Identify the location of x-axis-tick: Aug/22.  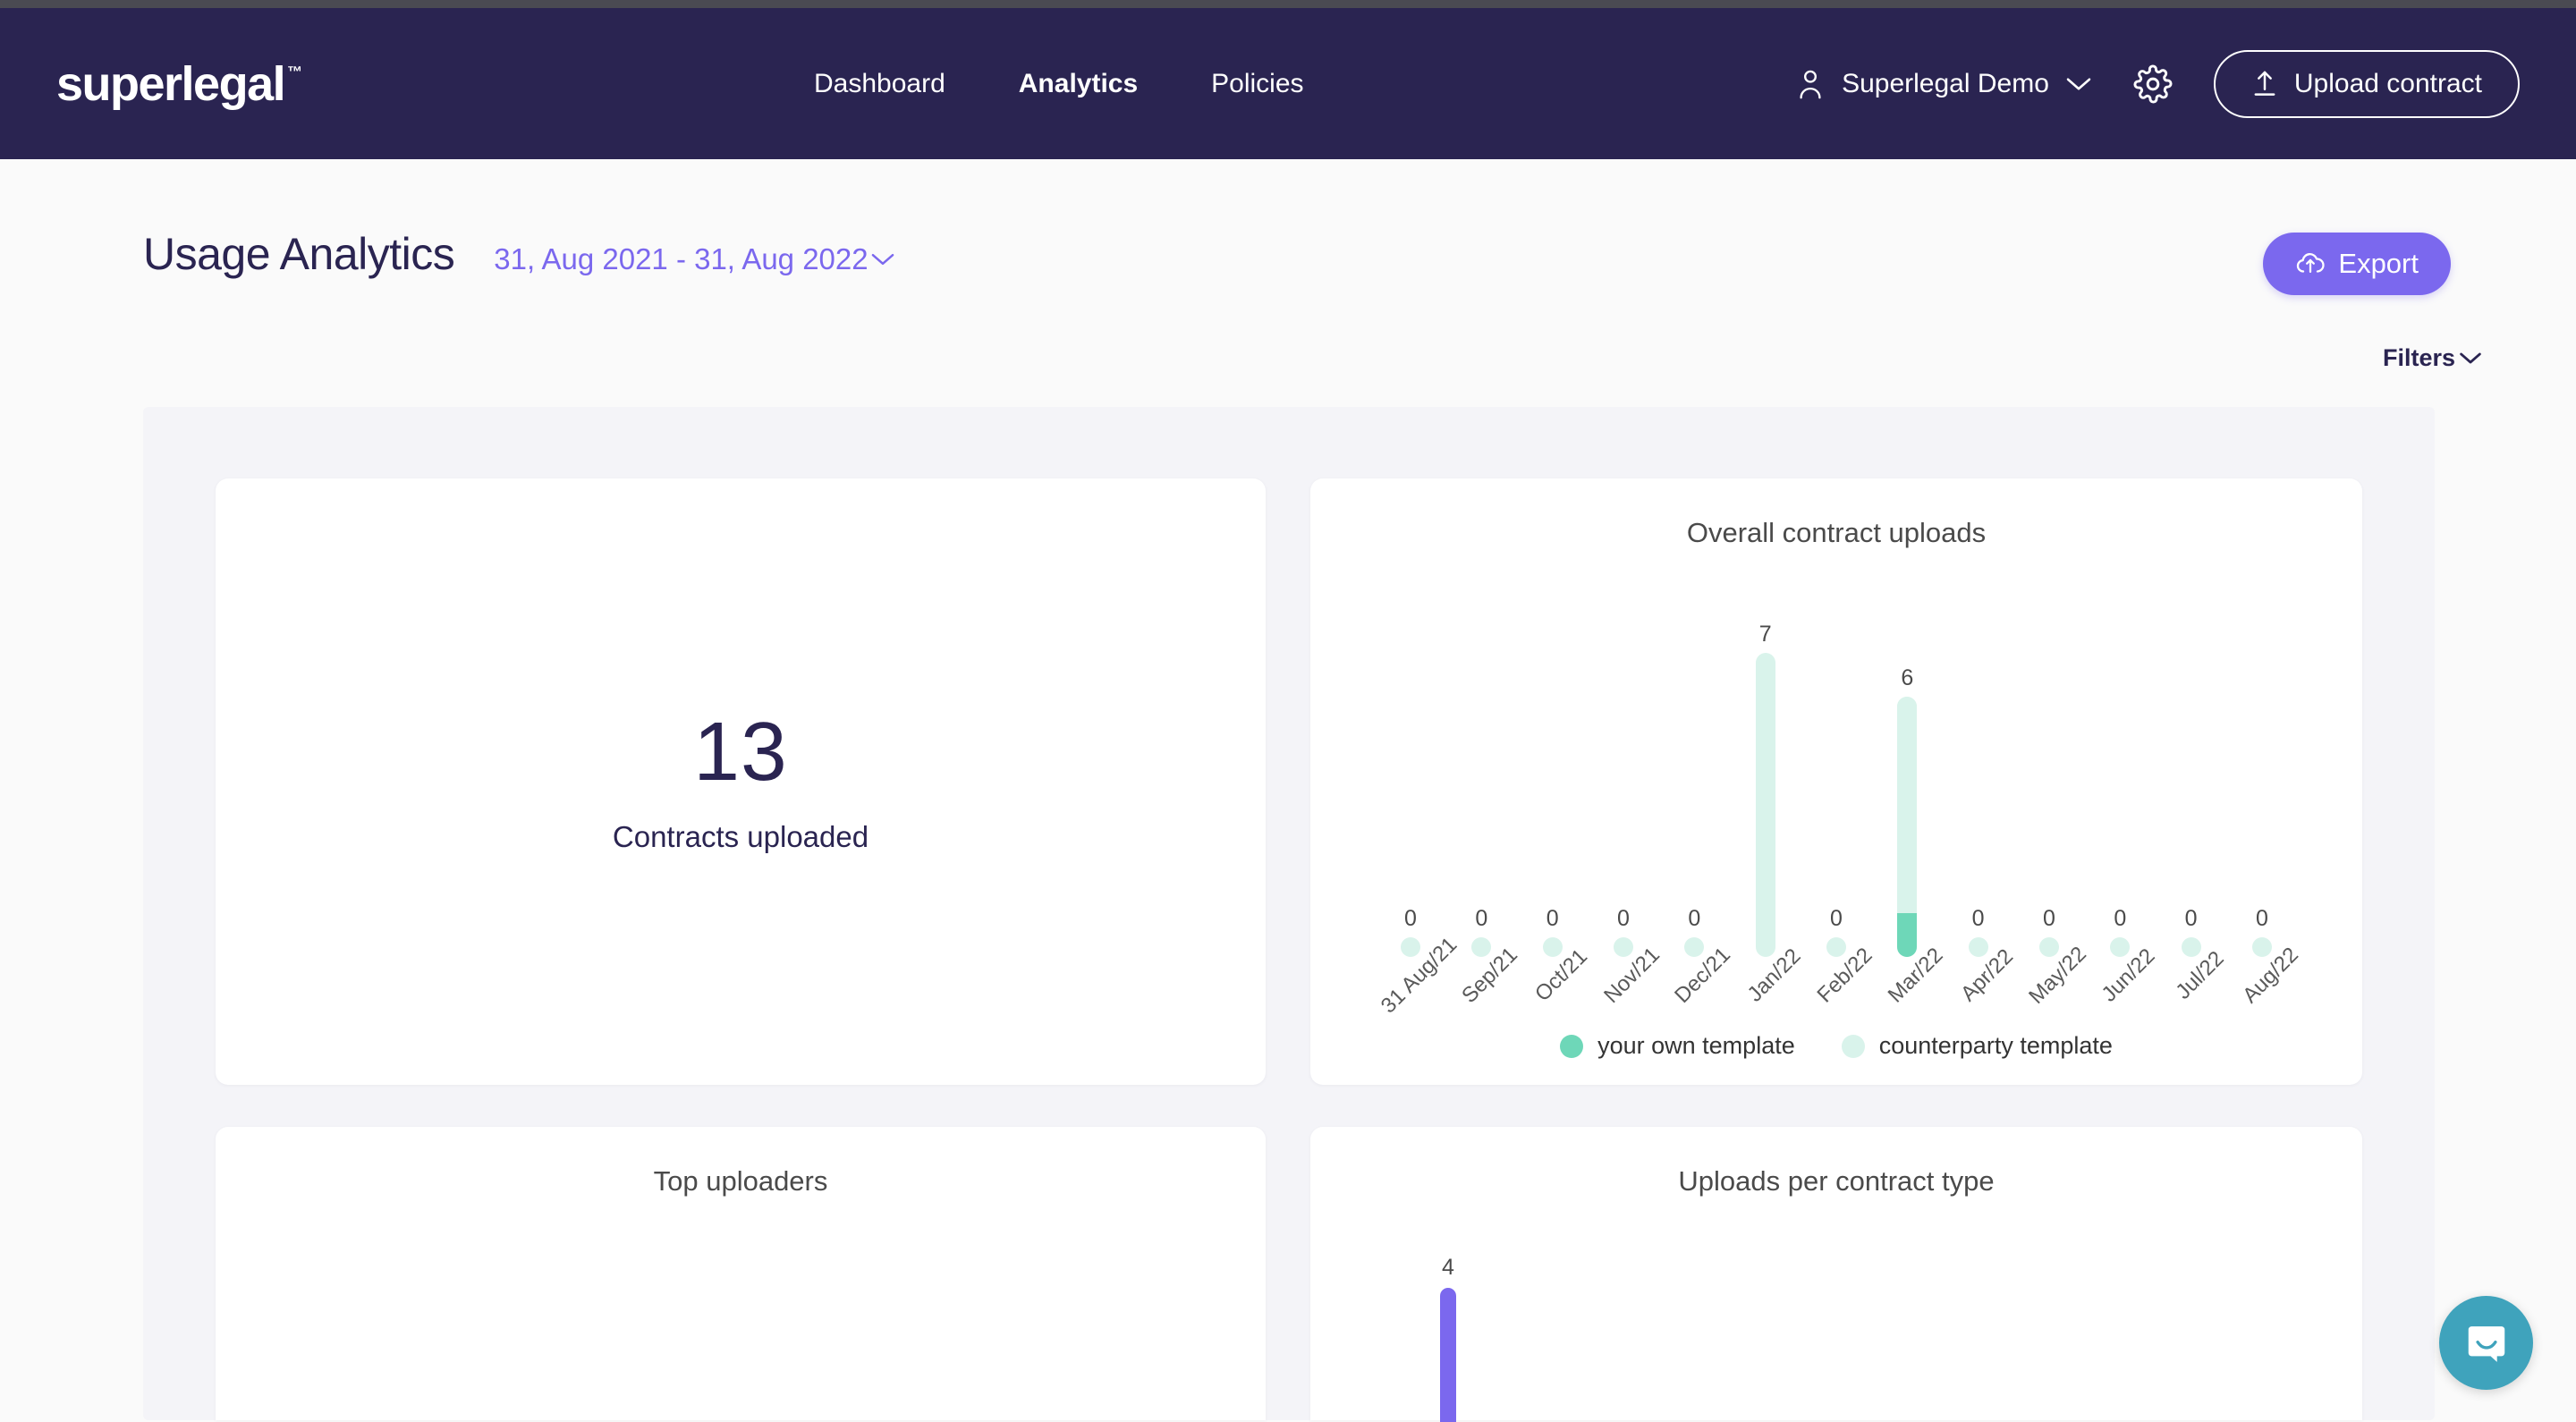
(2262, 1001).